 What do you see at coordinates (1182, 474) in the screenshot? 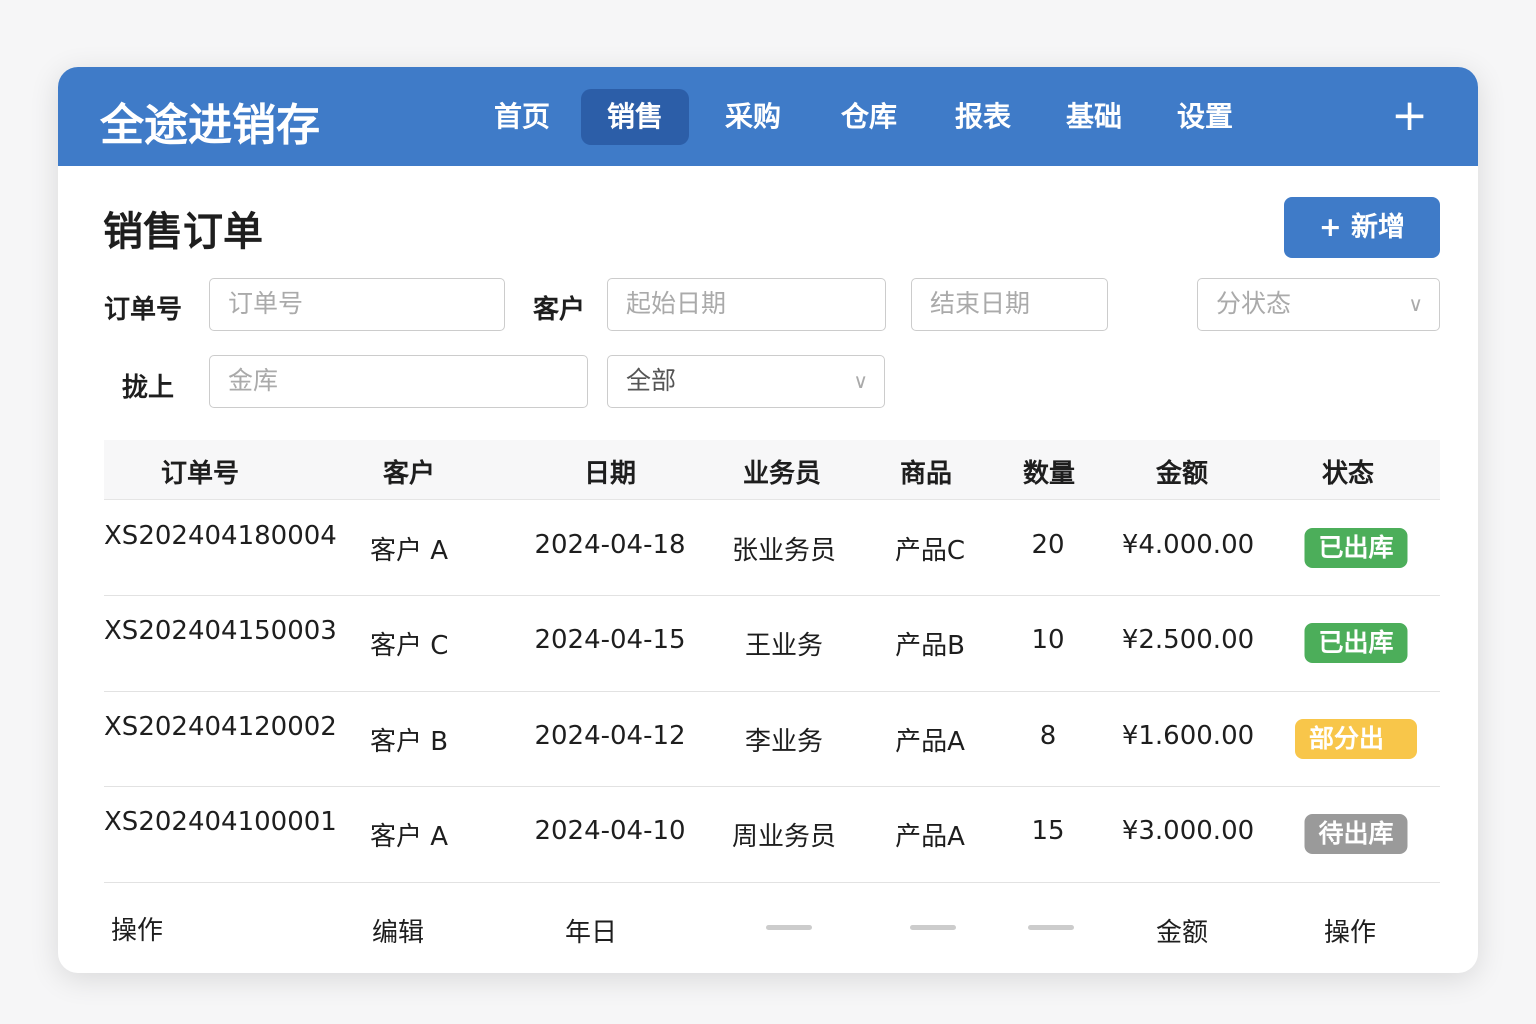
I see `col-amount: 金额` at bounding box center [1182, 474].